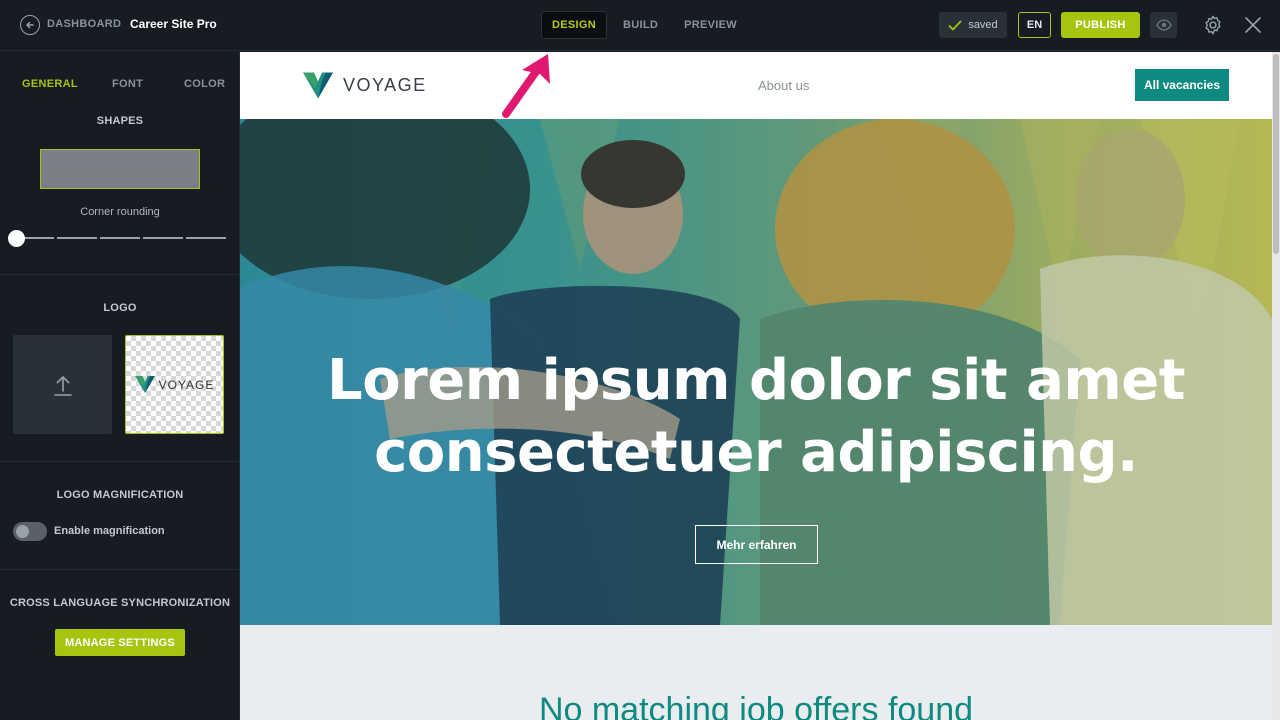 This screenshot has height=720, width=1280. I want to click on site-header: VOYAGE About us All vacancies, so click(756, 85).